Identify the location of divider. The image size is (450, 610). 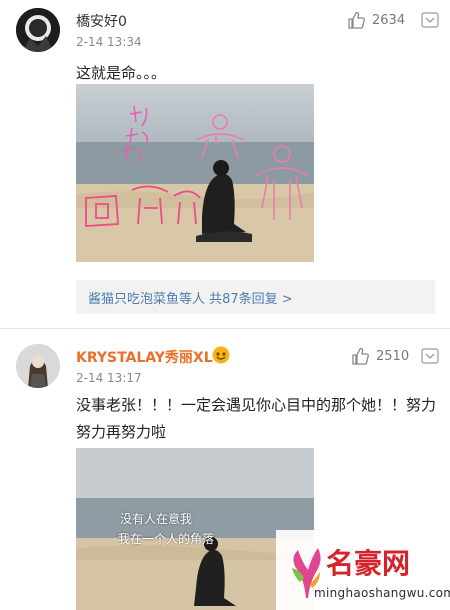
(225, 328).